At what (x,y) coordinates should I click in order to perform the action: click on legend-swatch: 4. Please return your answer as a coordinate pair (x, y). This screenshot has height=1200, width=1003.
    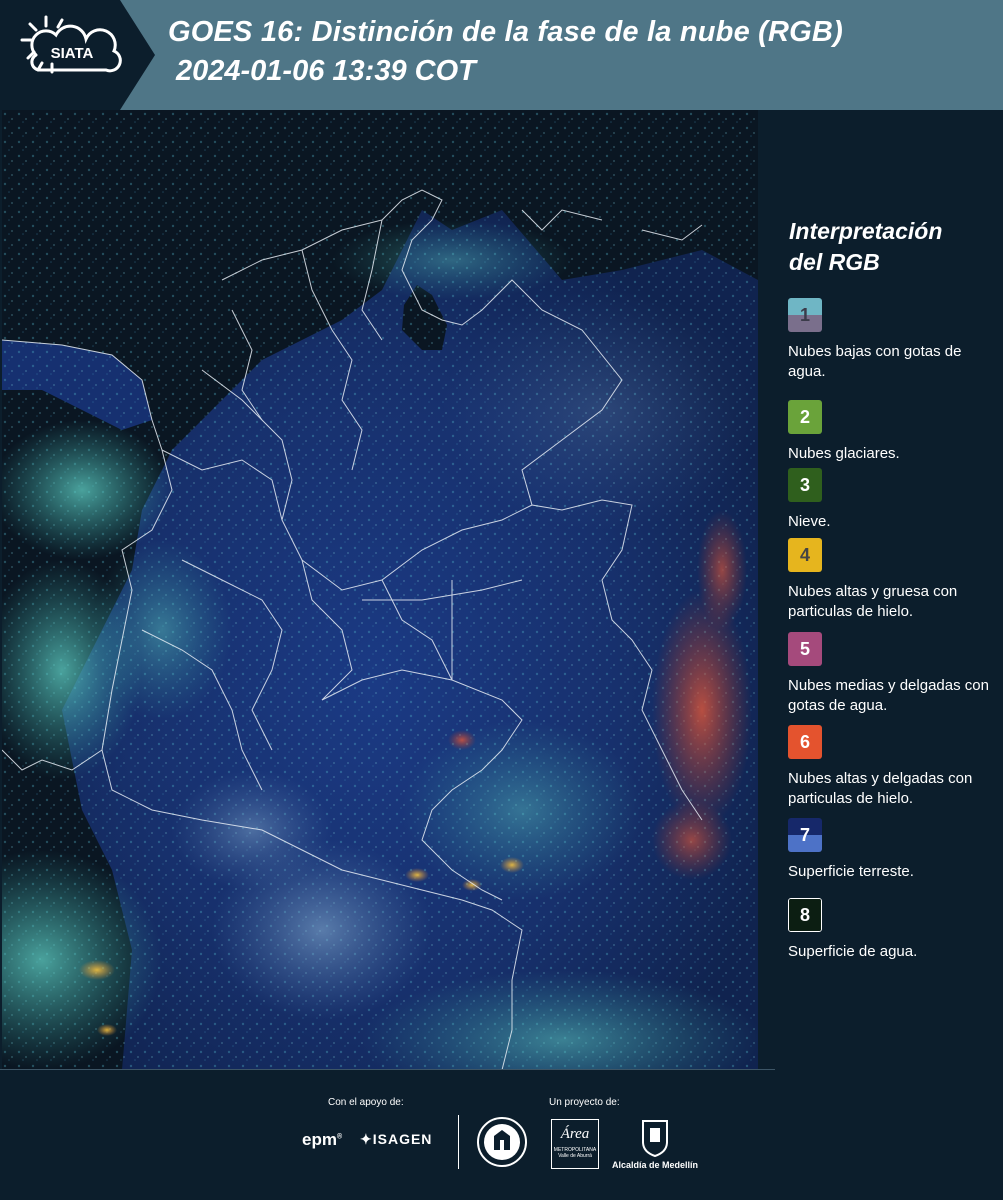
    Looking at the image, I should click on (805, 555).